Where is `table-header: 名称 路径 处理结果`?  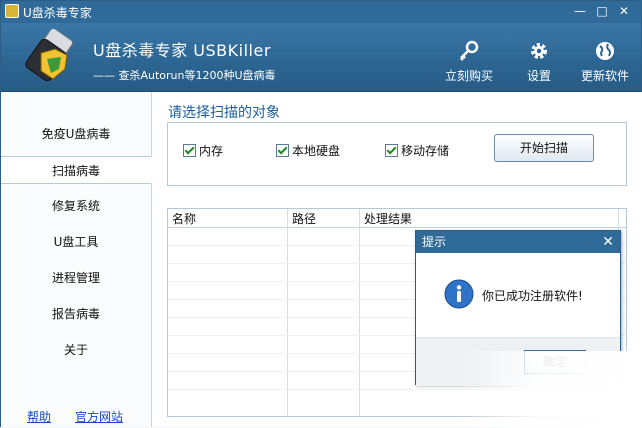 table-header: 名称 路径 处理结果 is located at coordinates (397, 218).